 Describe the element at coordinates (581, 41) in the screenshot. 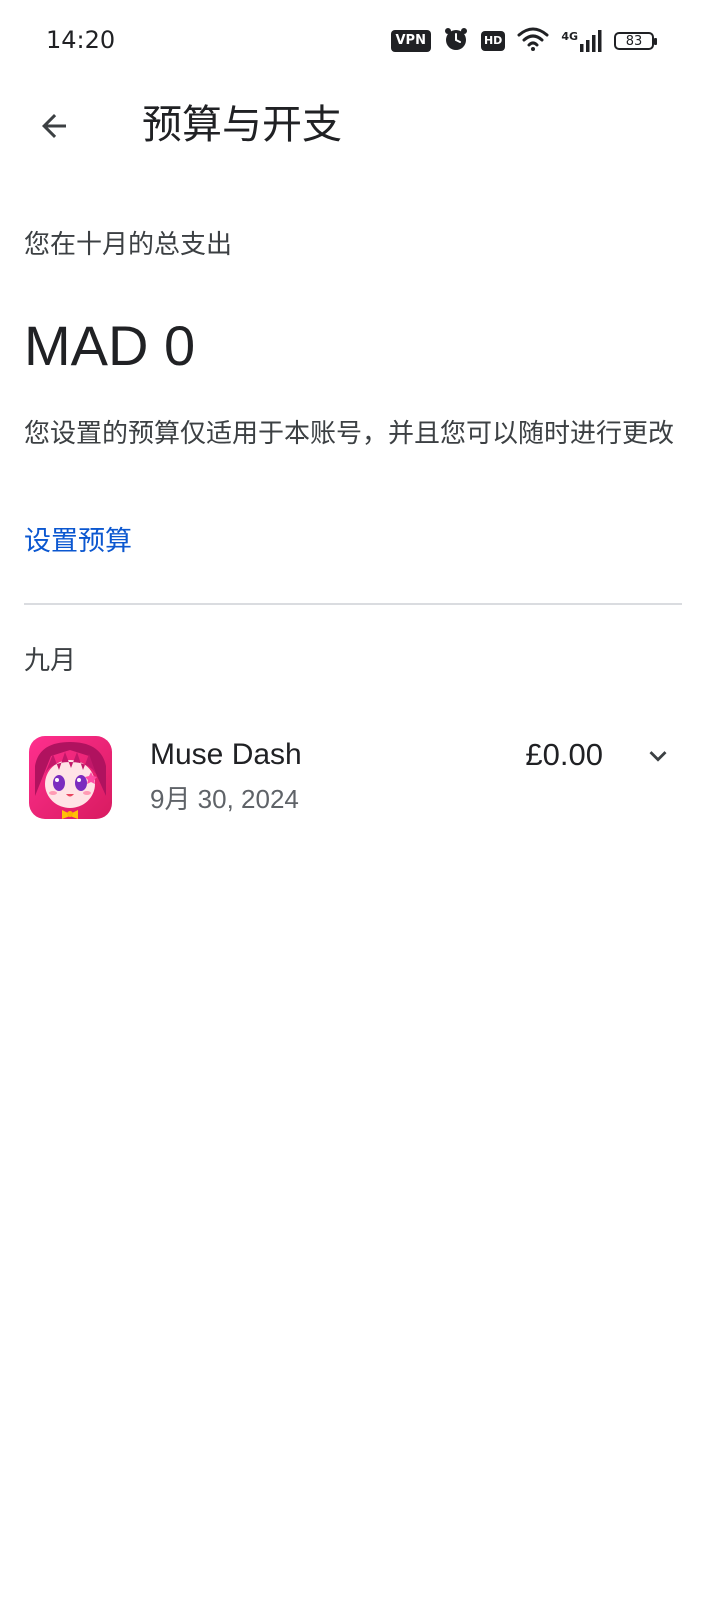

I see `signal-icon: 4G` at that location.